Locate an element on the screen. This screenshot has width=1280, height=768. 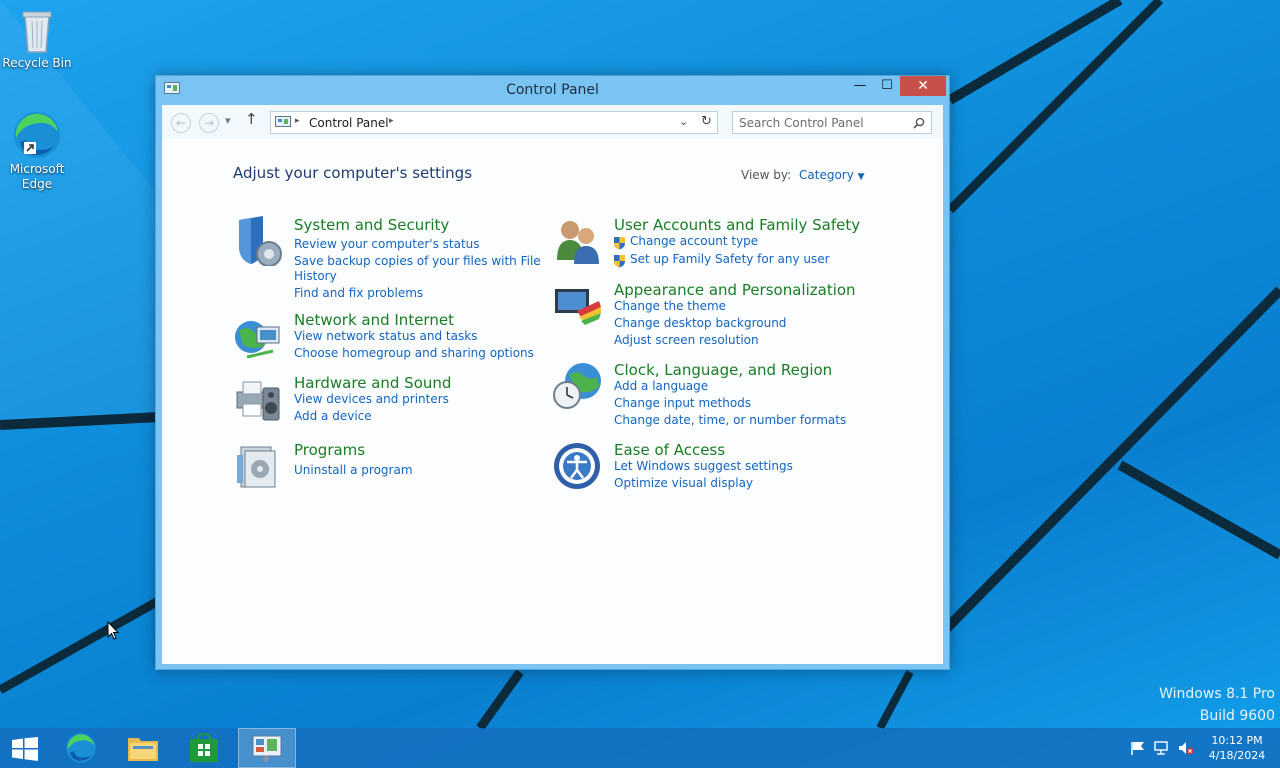
link-devices-printers: View devices and printers is located at coordinates (371, 399).